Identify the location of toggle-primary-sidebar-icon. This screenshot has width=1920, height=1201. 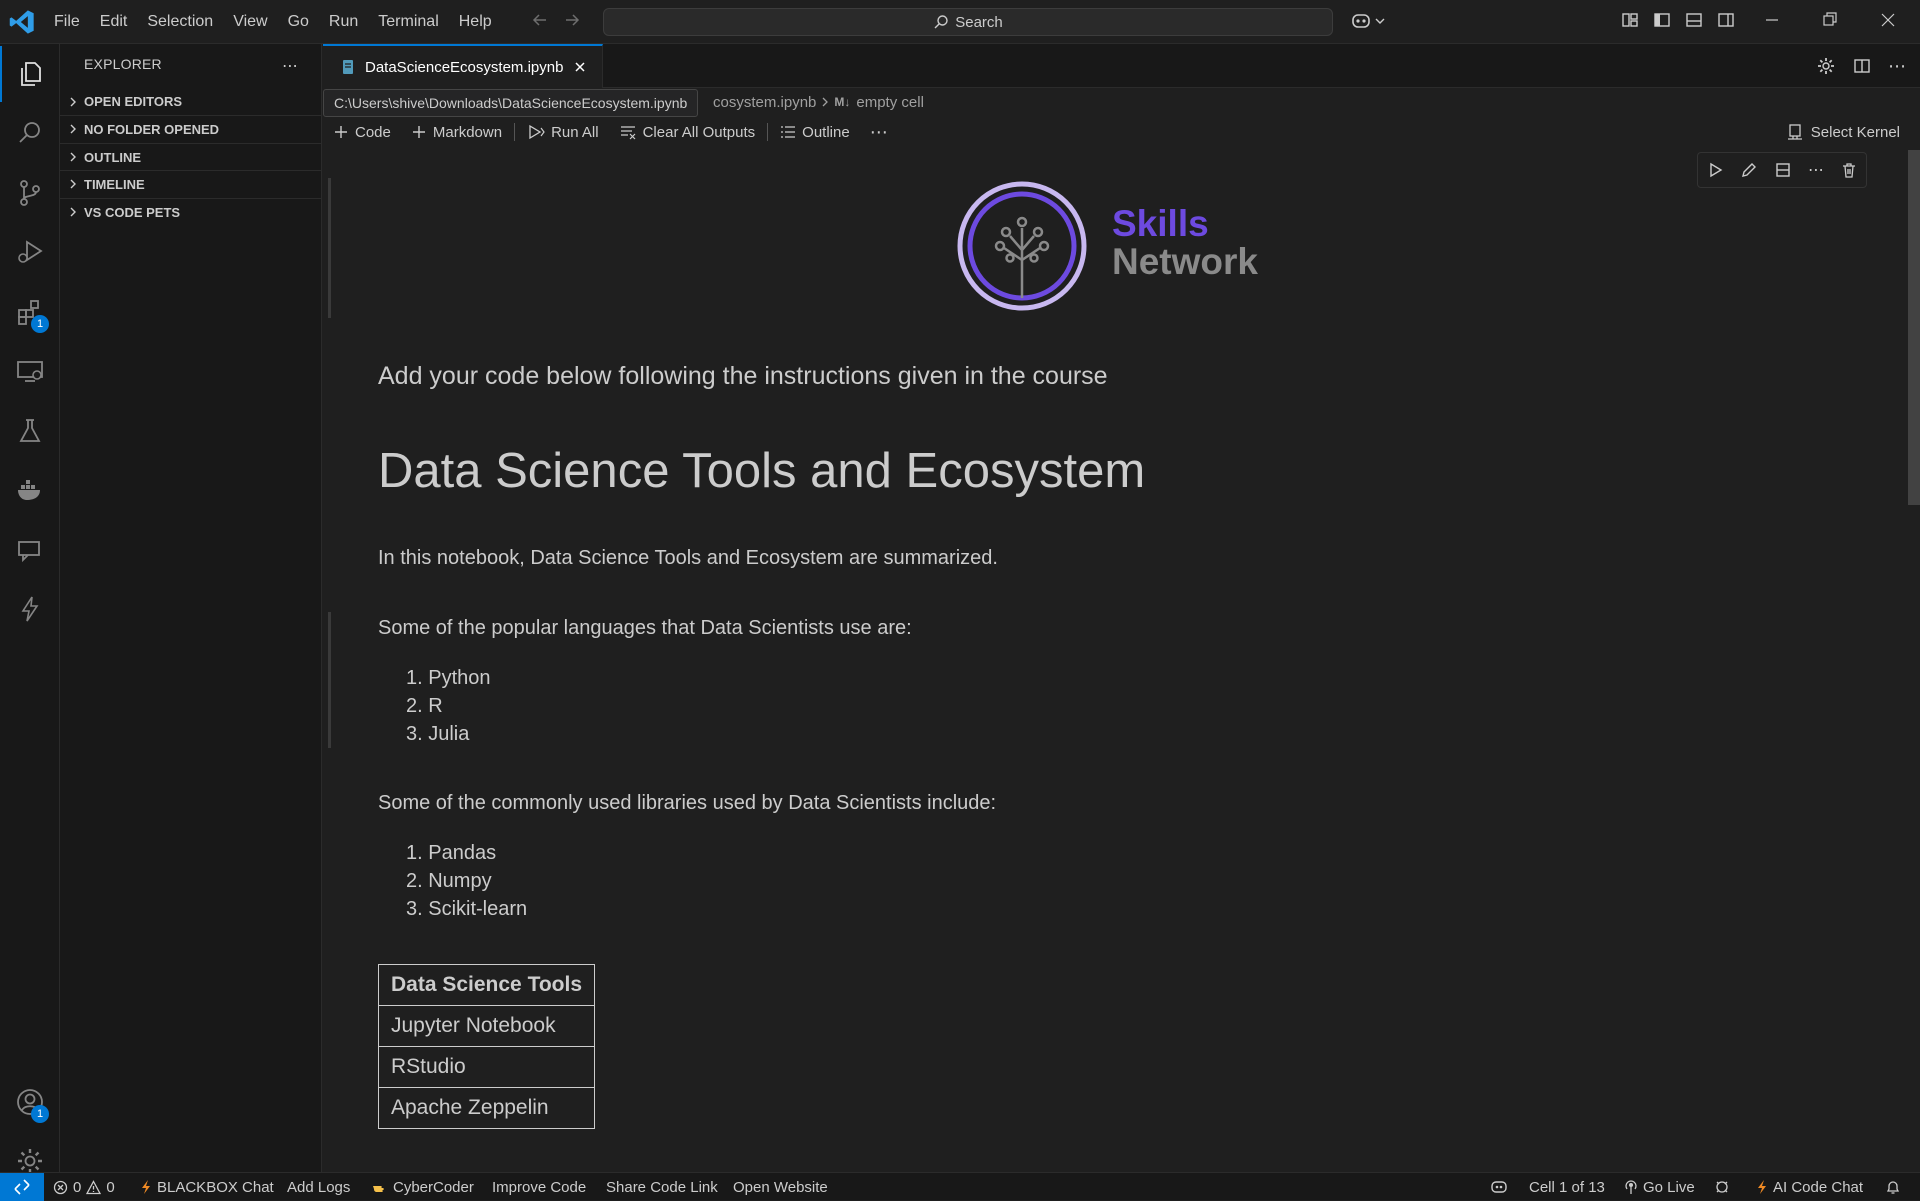
(1662, 20).